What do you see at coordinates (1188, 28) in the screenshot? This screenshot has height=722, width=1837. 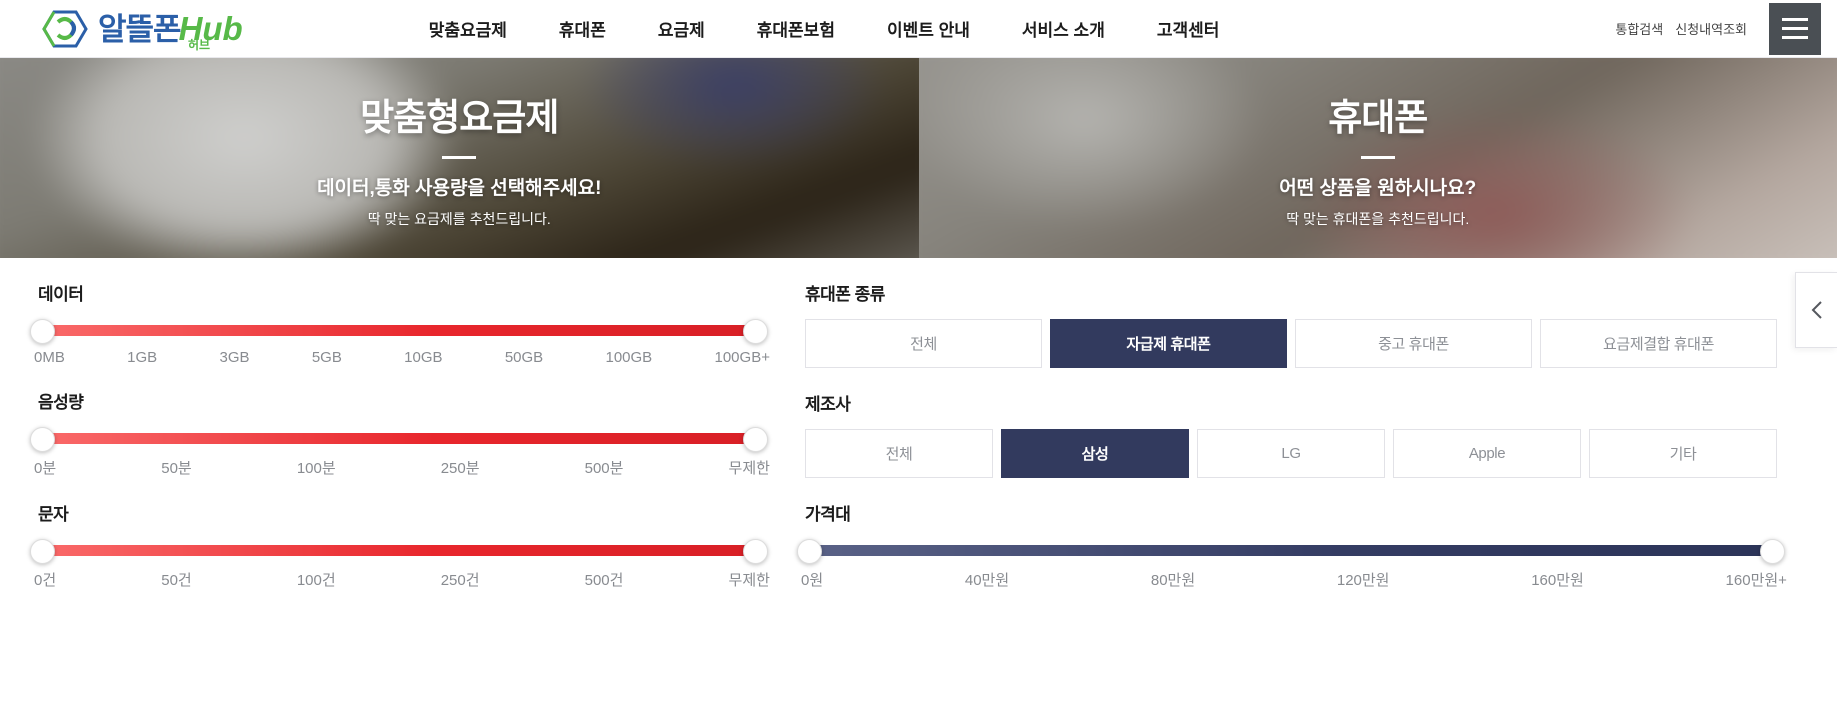 I see `nav-item-customer-center: 고객센터` at bounding box center [1188, 28].